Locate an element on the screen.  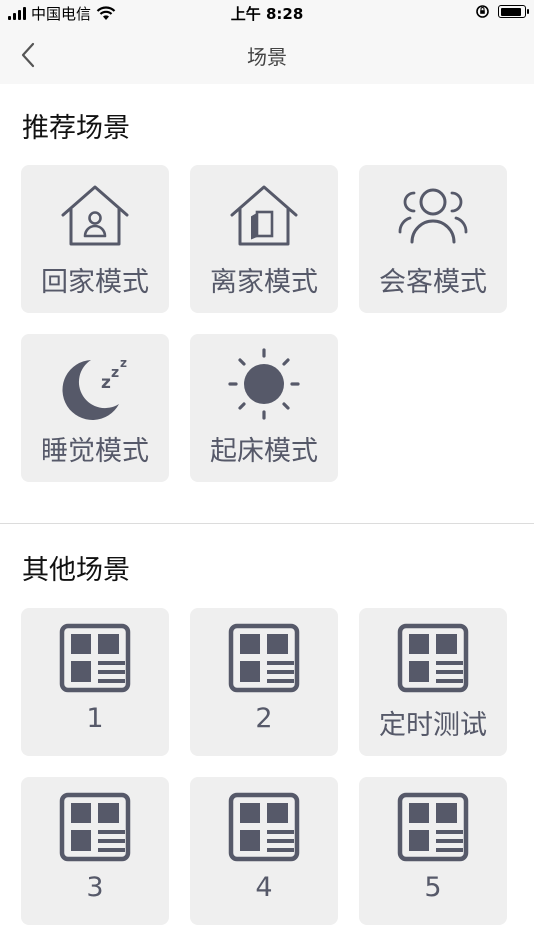
orientation-lock-icon is located at coordinates (482, 11).